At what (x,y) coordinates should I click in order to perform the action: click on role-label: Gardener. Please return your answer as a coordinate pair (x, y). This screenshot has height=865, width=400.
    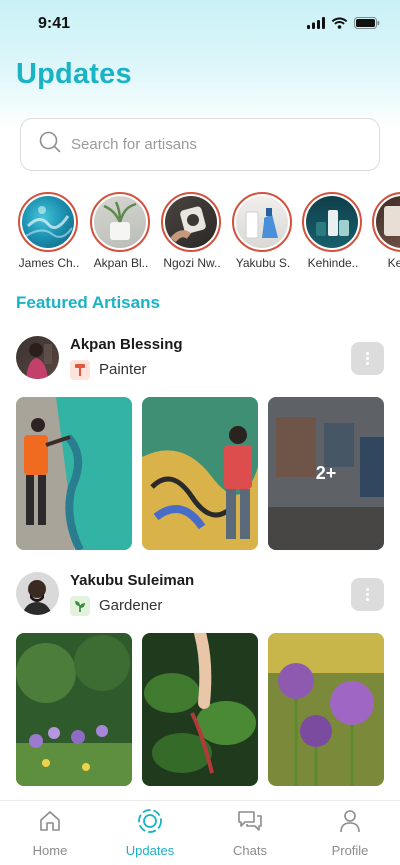
    Looking at the image, I should click on (131, 605).